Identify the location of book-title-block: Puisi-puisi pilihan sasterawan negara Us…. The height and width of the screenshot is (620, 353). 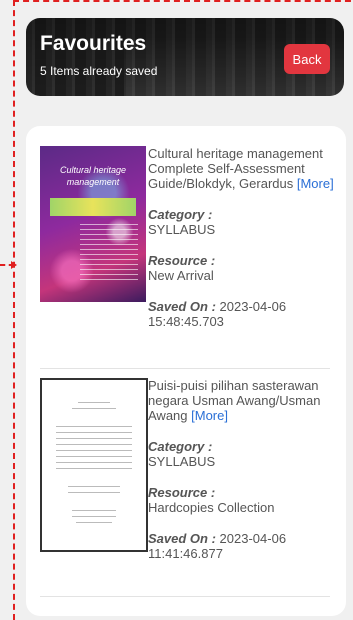
(242, 400).